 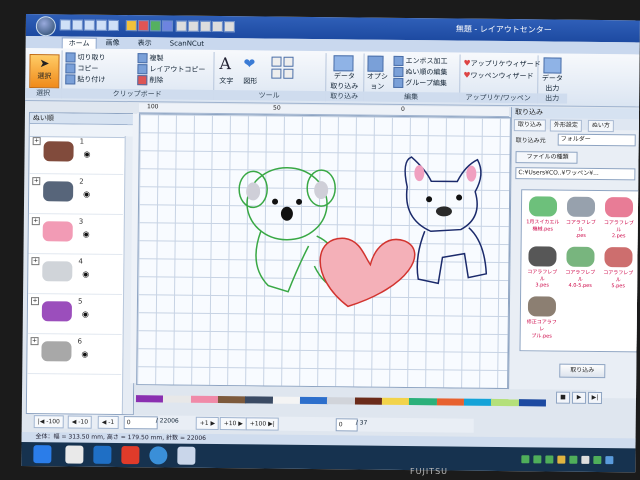 I want to click on stop-button: ■, so click(x=563, y=397).